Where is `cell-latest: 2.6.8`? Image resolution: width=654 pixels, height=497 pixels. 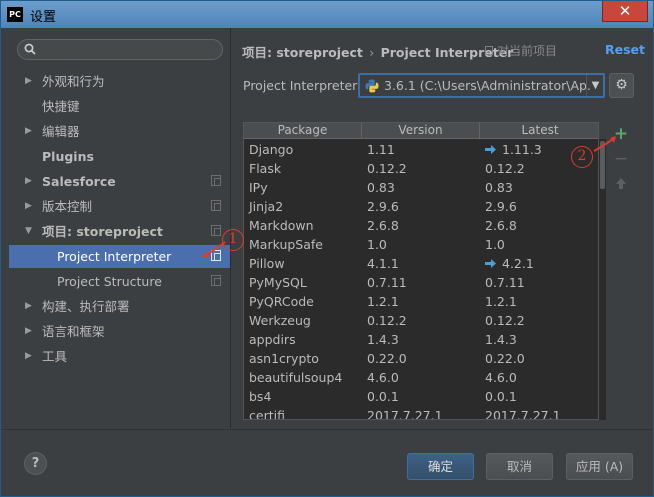 cell-latest: 2.6.8 is located at coordinates (501, 225).